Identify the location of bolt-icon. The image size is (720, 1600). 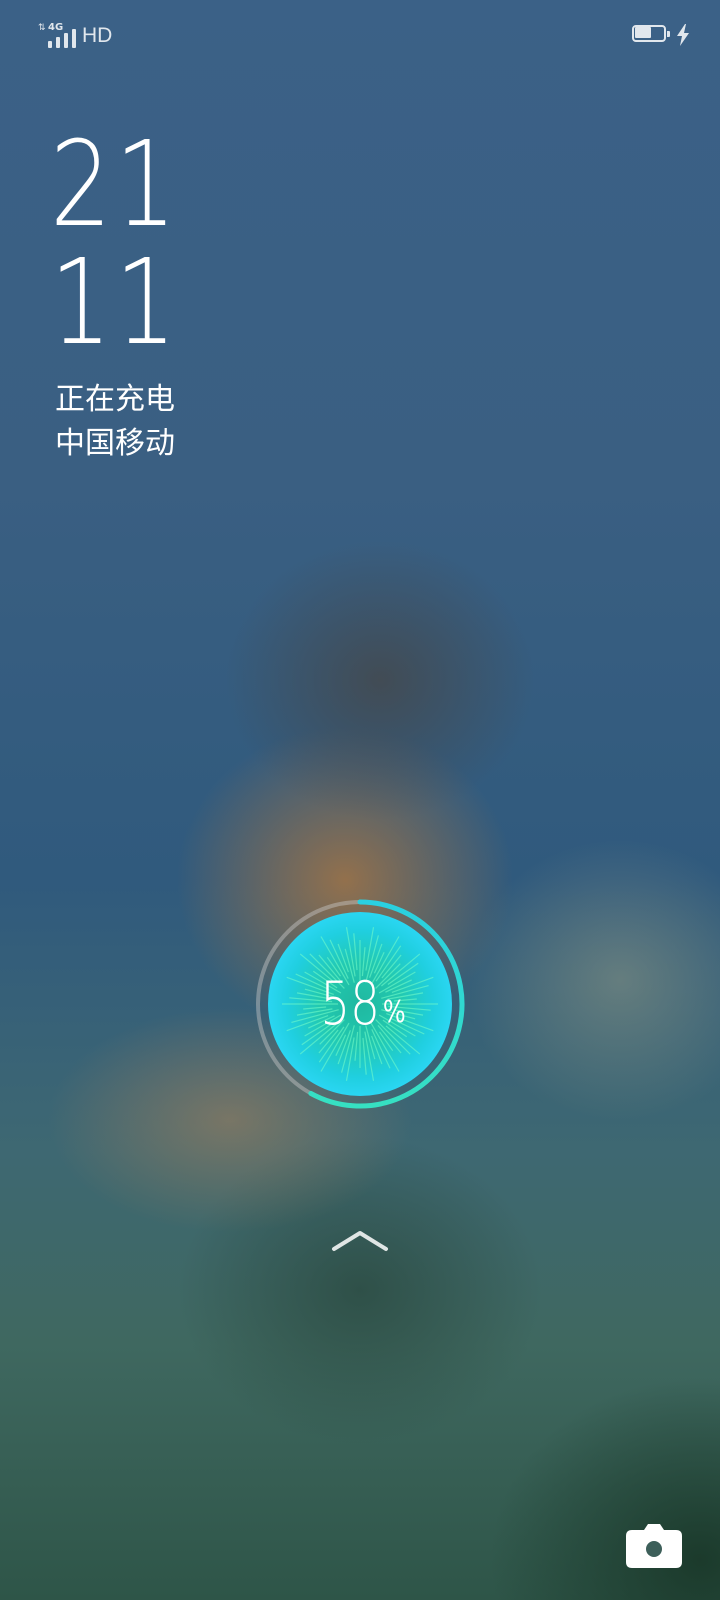
(683, 35).